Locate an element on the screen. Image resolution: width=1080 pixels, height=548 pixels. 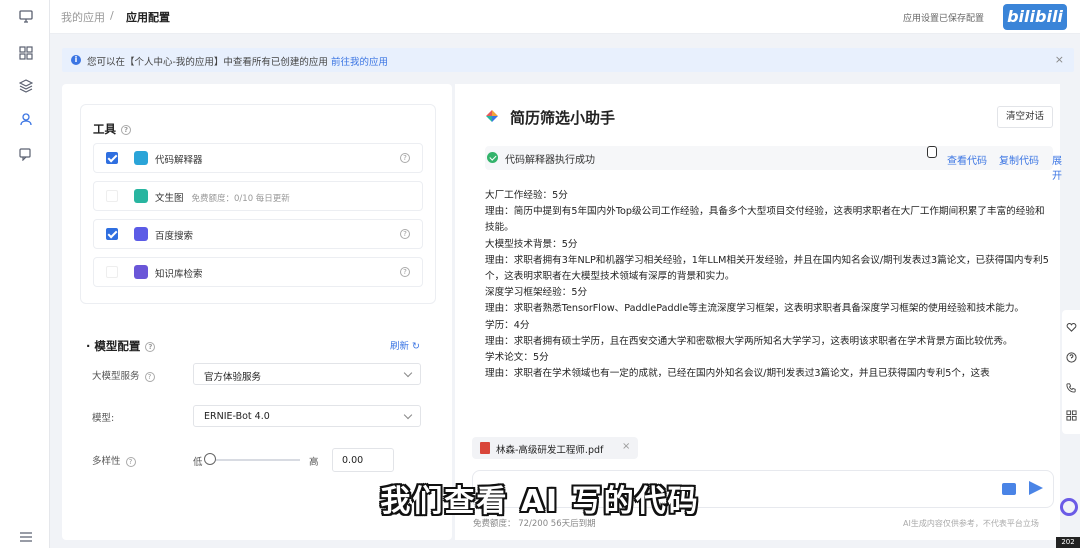
pdf-icon is located at coordinates (485, 448).